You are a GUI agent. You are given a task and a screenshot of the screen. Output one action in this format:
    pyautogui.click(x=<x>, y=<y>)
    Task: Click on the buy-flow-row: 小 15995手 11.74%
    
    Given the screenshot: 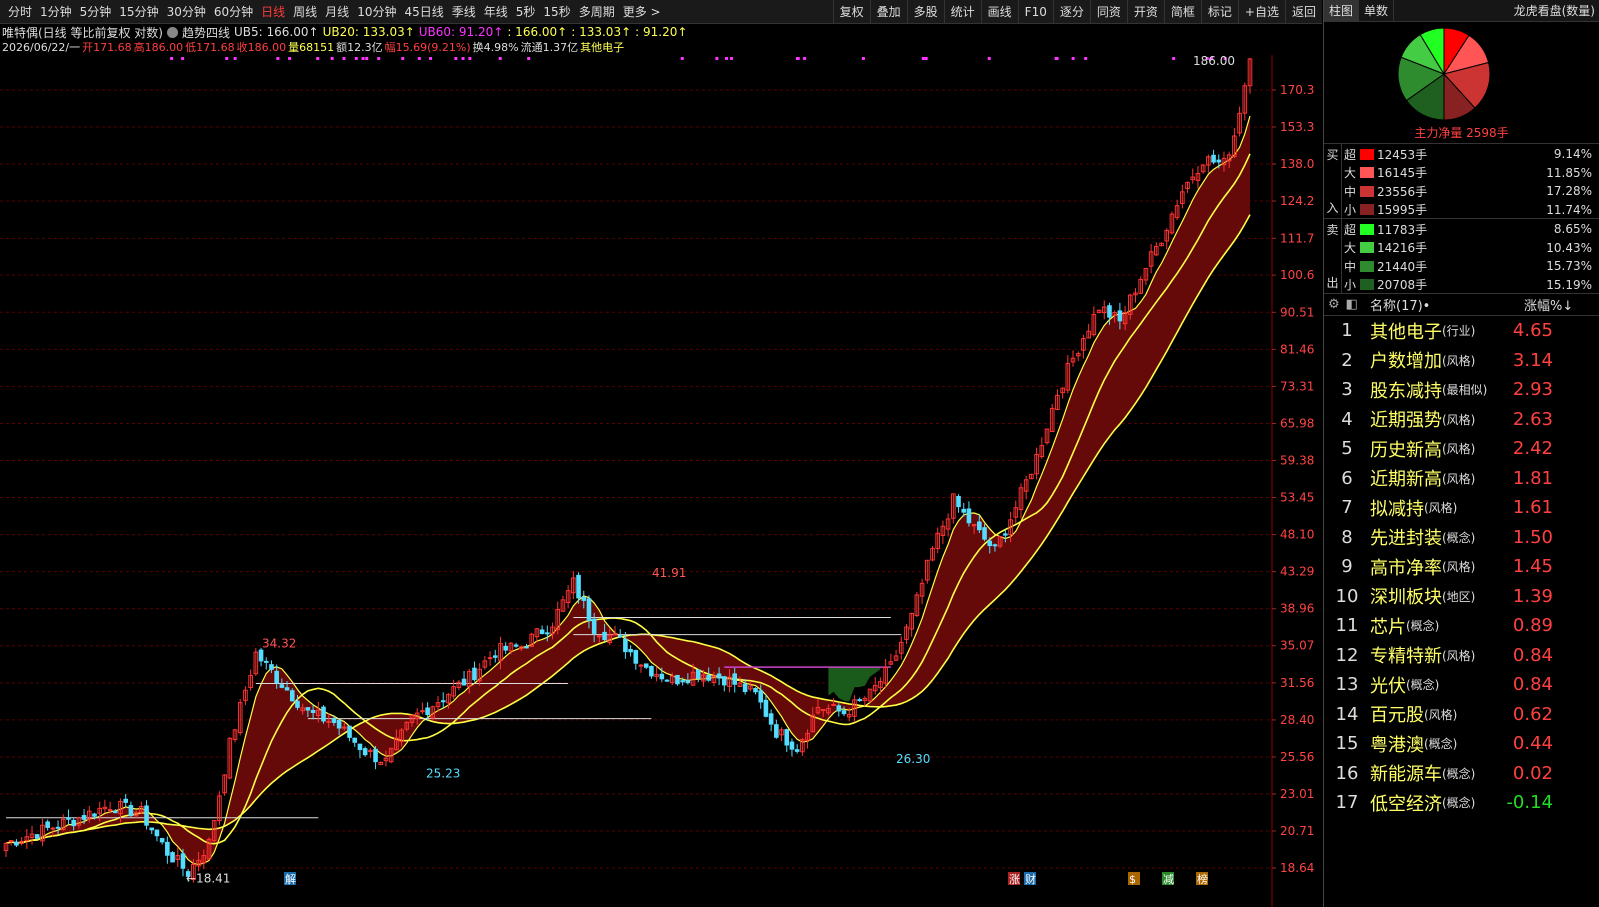 What is the action you would take?
    pyautogui.click(x=1468, y=210)
    